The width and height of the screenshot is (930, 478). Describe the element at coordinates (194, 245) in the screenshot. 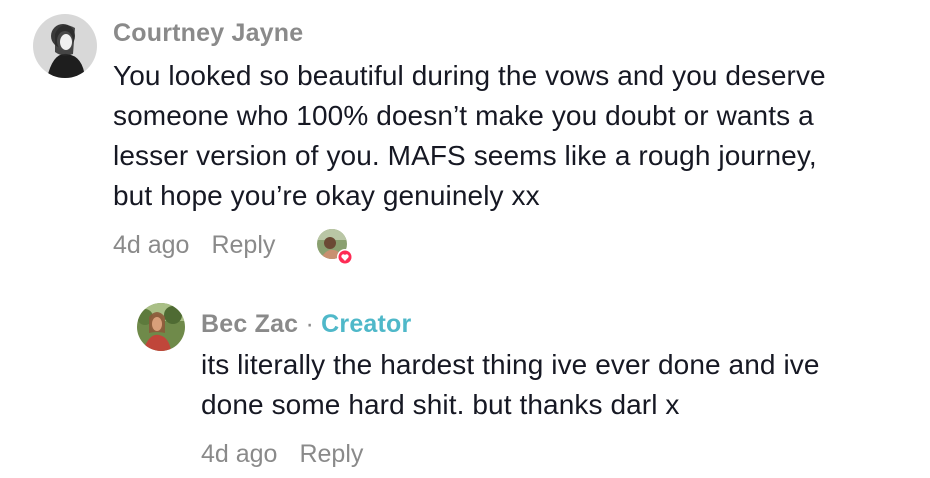

I see `comment-meta: 4d ago Reply` at that location.